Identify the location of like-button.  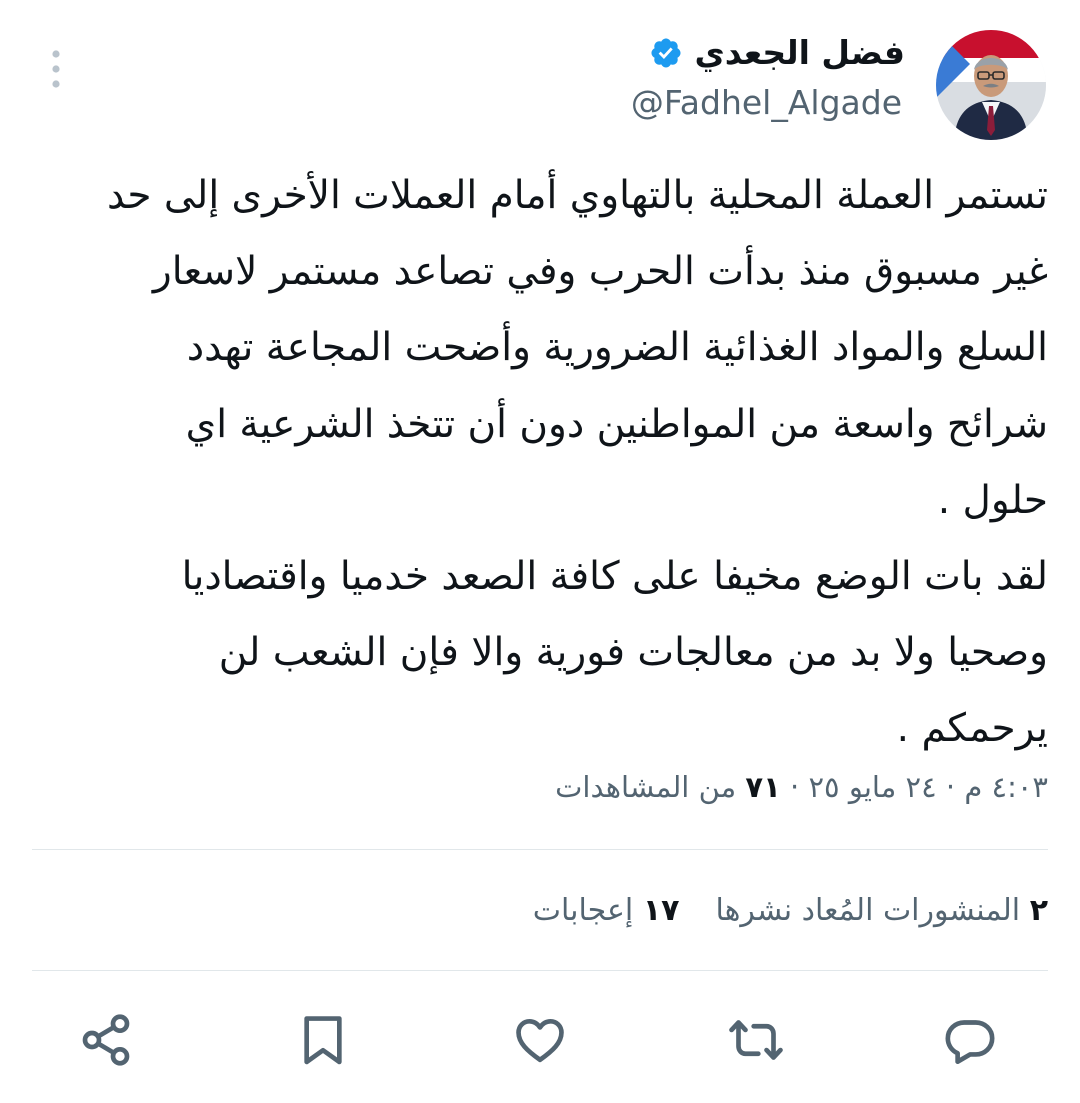
(540, 1040).